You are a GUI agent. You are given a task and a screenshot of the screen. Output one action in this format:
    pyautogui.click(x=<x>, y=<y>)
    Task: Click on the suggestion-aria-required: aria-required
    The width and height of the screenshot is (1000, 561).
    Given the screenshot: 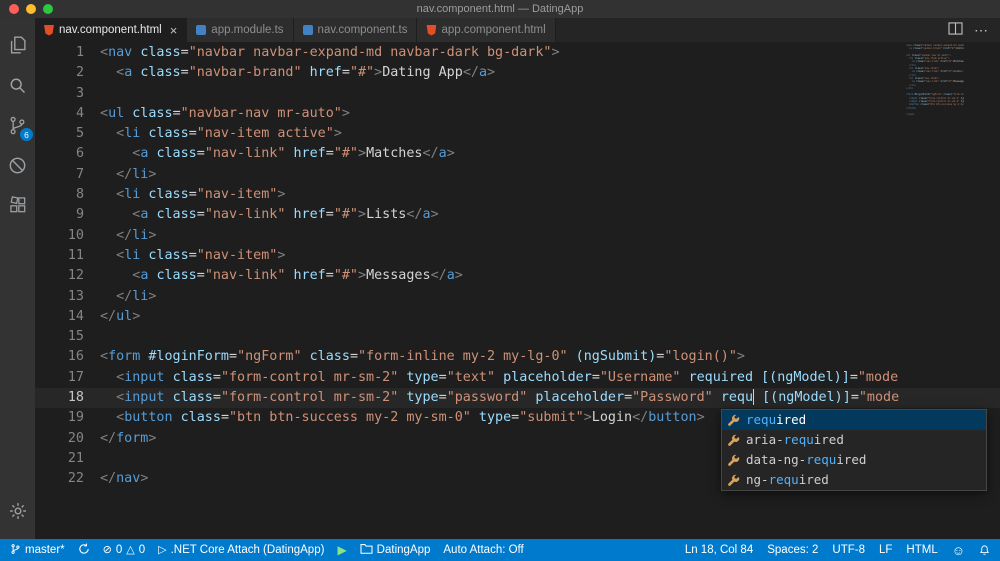 What is the action you would take?
    pyautogui.click(x=854, y=440)
    